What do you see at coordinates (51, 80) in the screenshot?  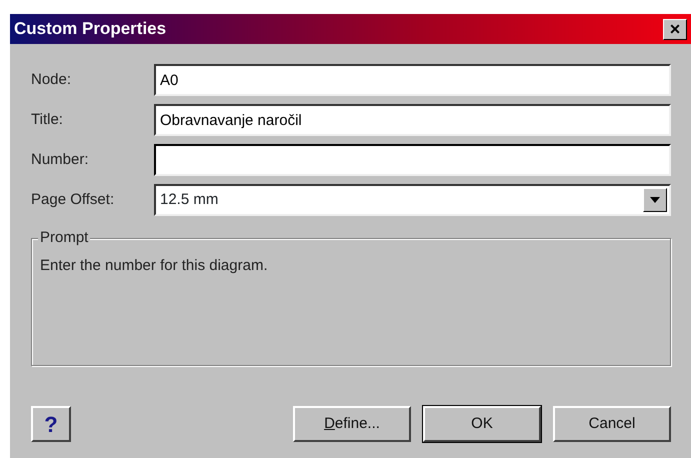 I see `field-label: Node:` at bounding box center [51, 80].